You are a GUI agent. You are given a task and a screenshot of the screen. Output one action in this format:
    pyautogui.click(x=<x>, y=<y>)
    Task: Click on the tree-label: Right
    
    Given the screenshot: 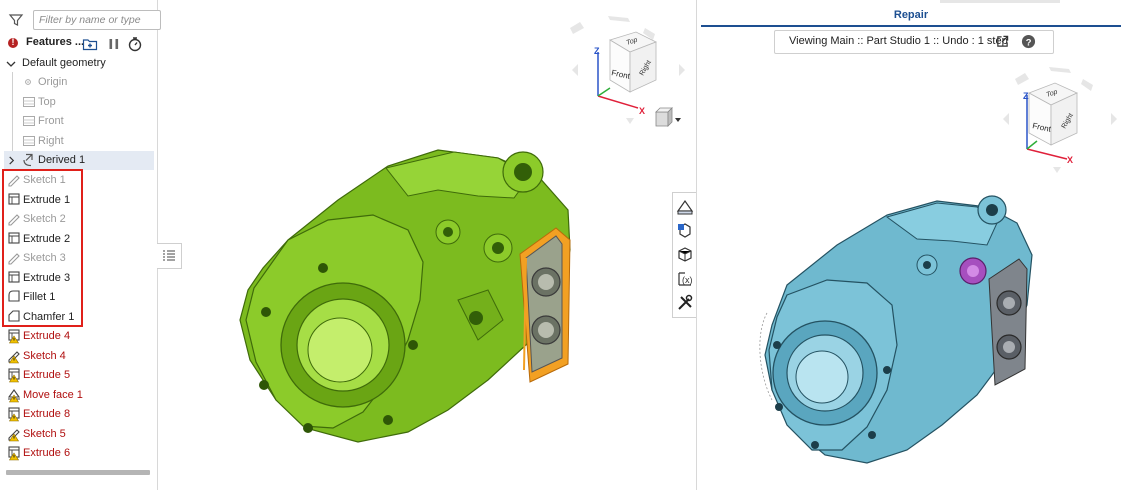 What is the action you would take?
    pyautogui.click(x=51, y=141)
    